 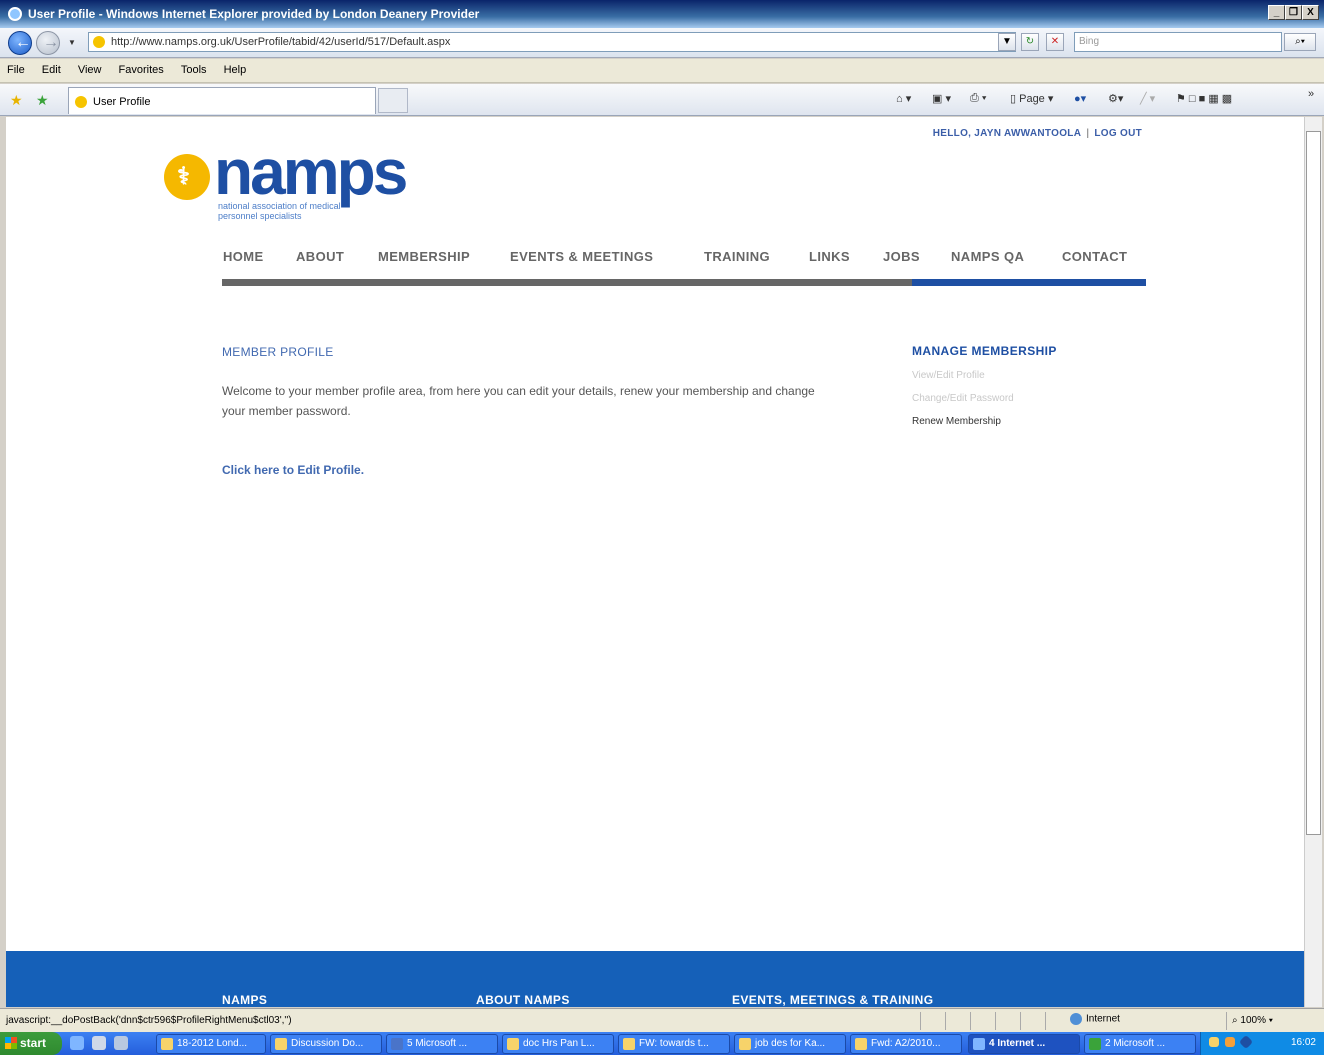 What do you see at coordinates (235, 70) in the screenshot?
I see `menu-help: Help` at bounding box center [235, 70].